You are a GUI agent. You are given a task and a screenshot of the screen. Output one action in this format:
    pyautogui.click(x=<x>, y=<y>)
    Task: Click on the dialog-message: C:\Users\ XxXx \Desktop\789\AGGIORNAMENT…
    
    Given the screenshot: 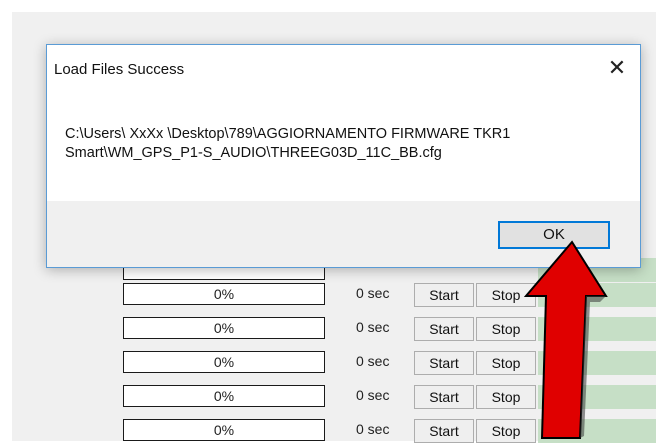 What is the action you would take?
    pyautogui.click(x=288, y=143)
    